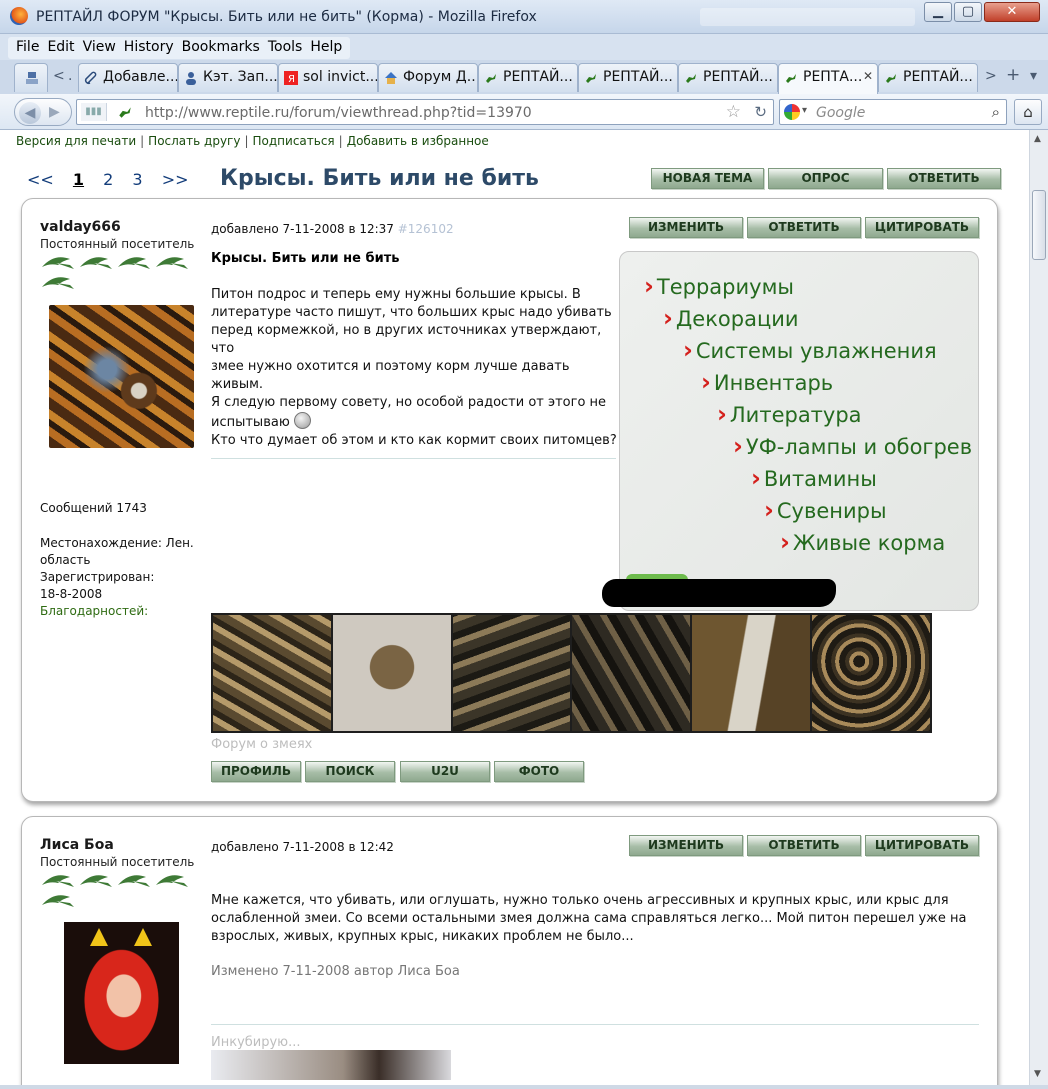 The width and height of the screenshot is (1048, 1089). I want to click on paperclip-icon, so click(90, 78).